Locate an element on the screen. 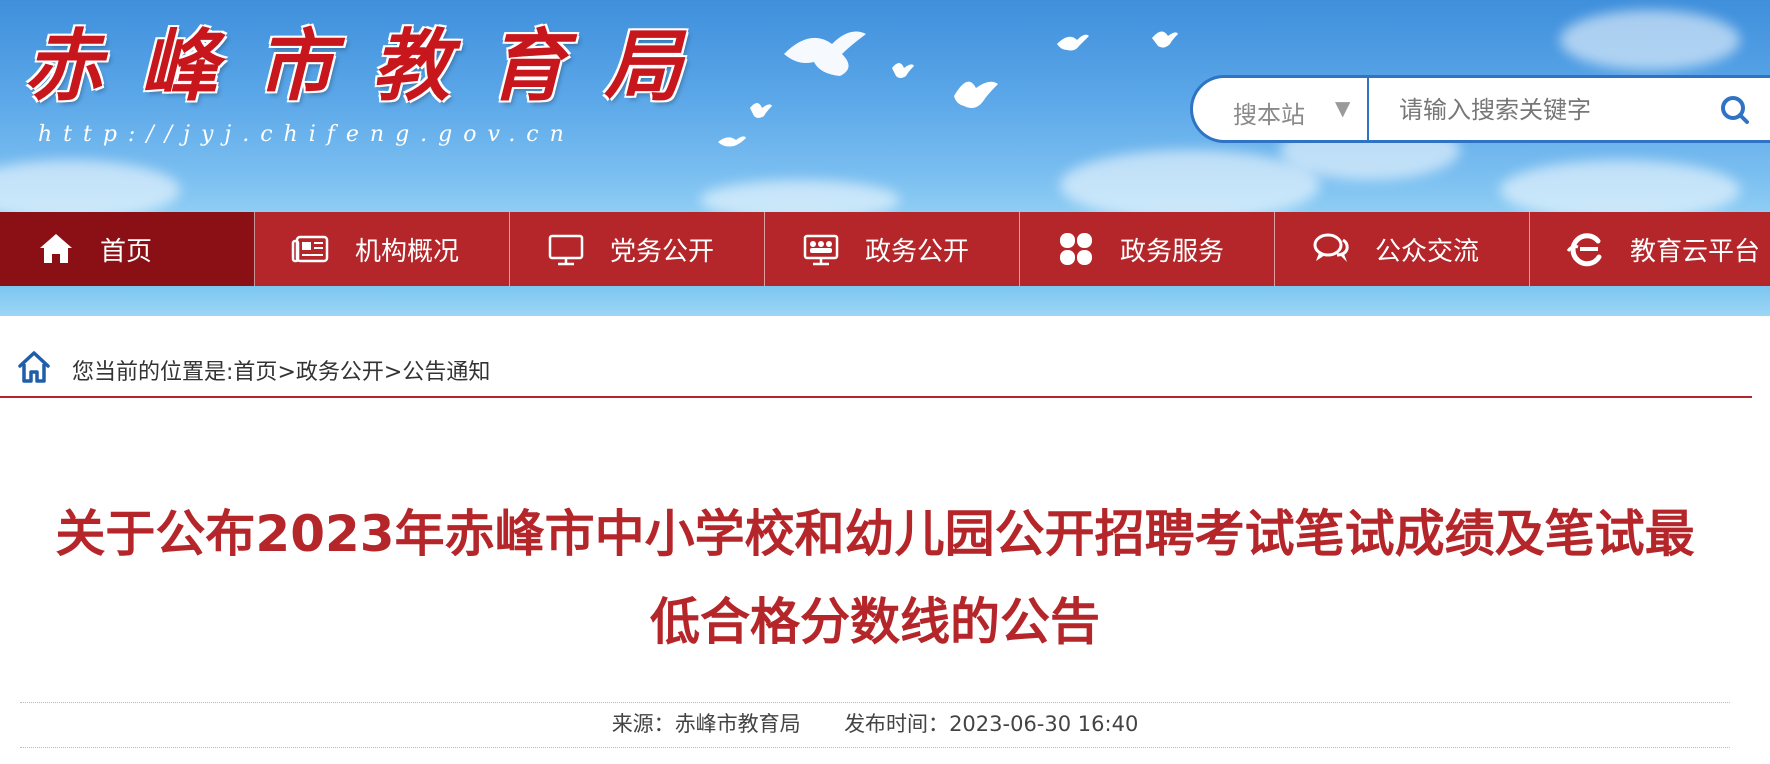 This screenshot has width=1770, height=764. nav-item-public-exchange: 公众交流 is located at coordinates (1402, 249).